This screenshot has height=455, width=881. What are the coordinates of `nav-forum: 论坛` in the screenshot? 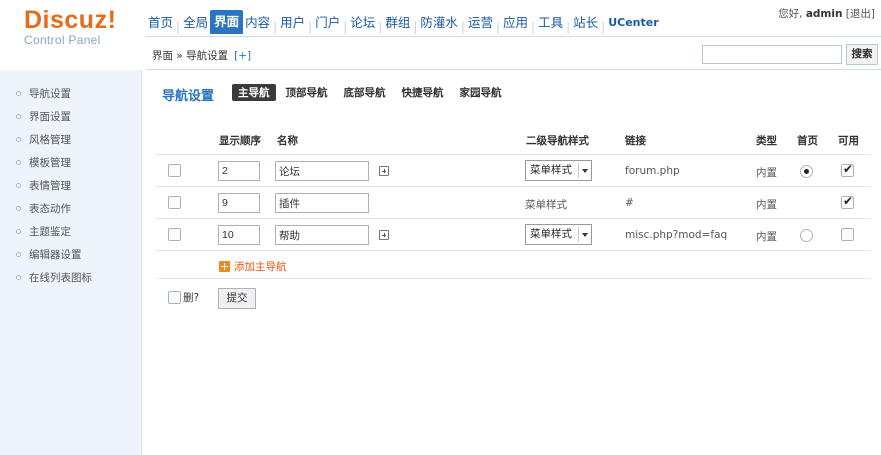 It's located at (362, 23).